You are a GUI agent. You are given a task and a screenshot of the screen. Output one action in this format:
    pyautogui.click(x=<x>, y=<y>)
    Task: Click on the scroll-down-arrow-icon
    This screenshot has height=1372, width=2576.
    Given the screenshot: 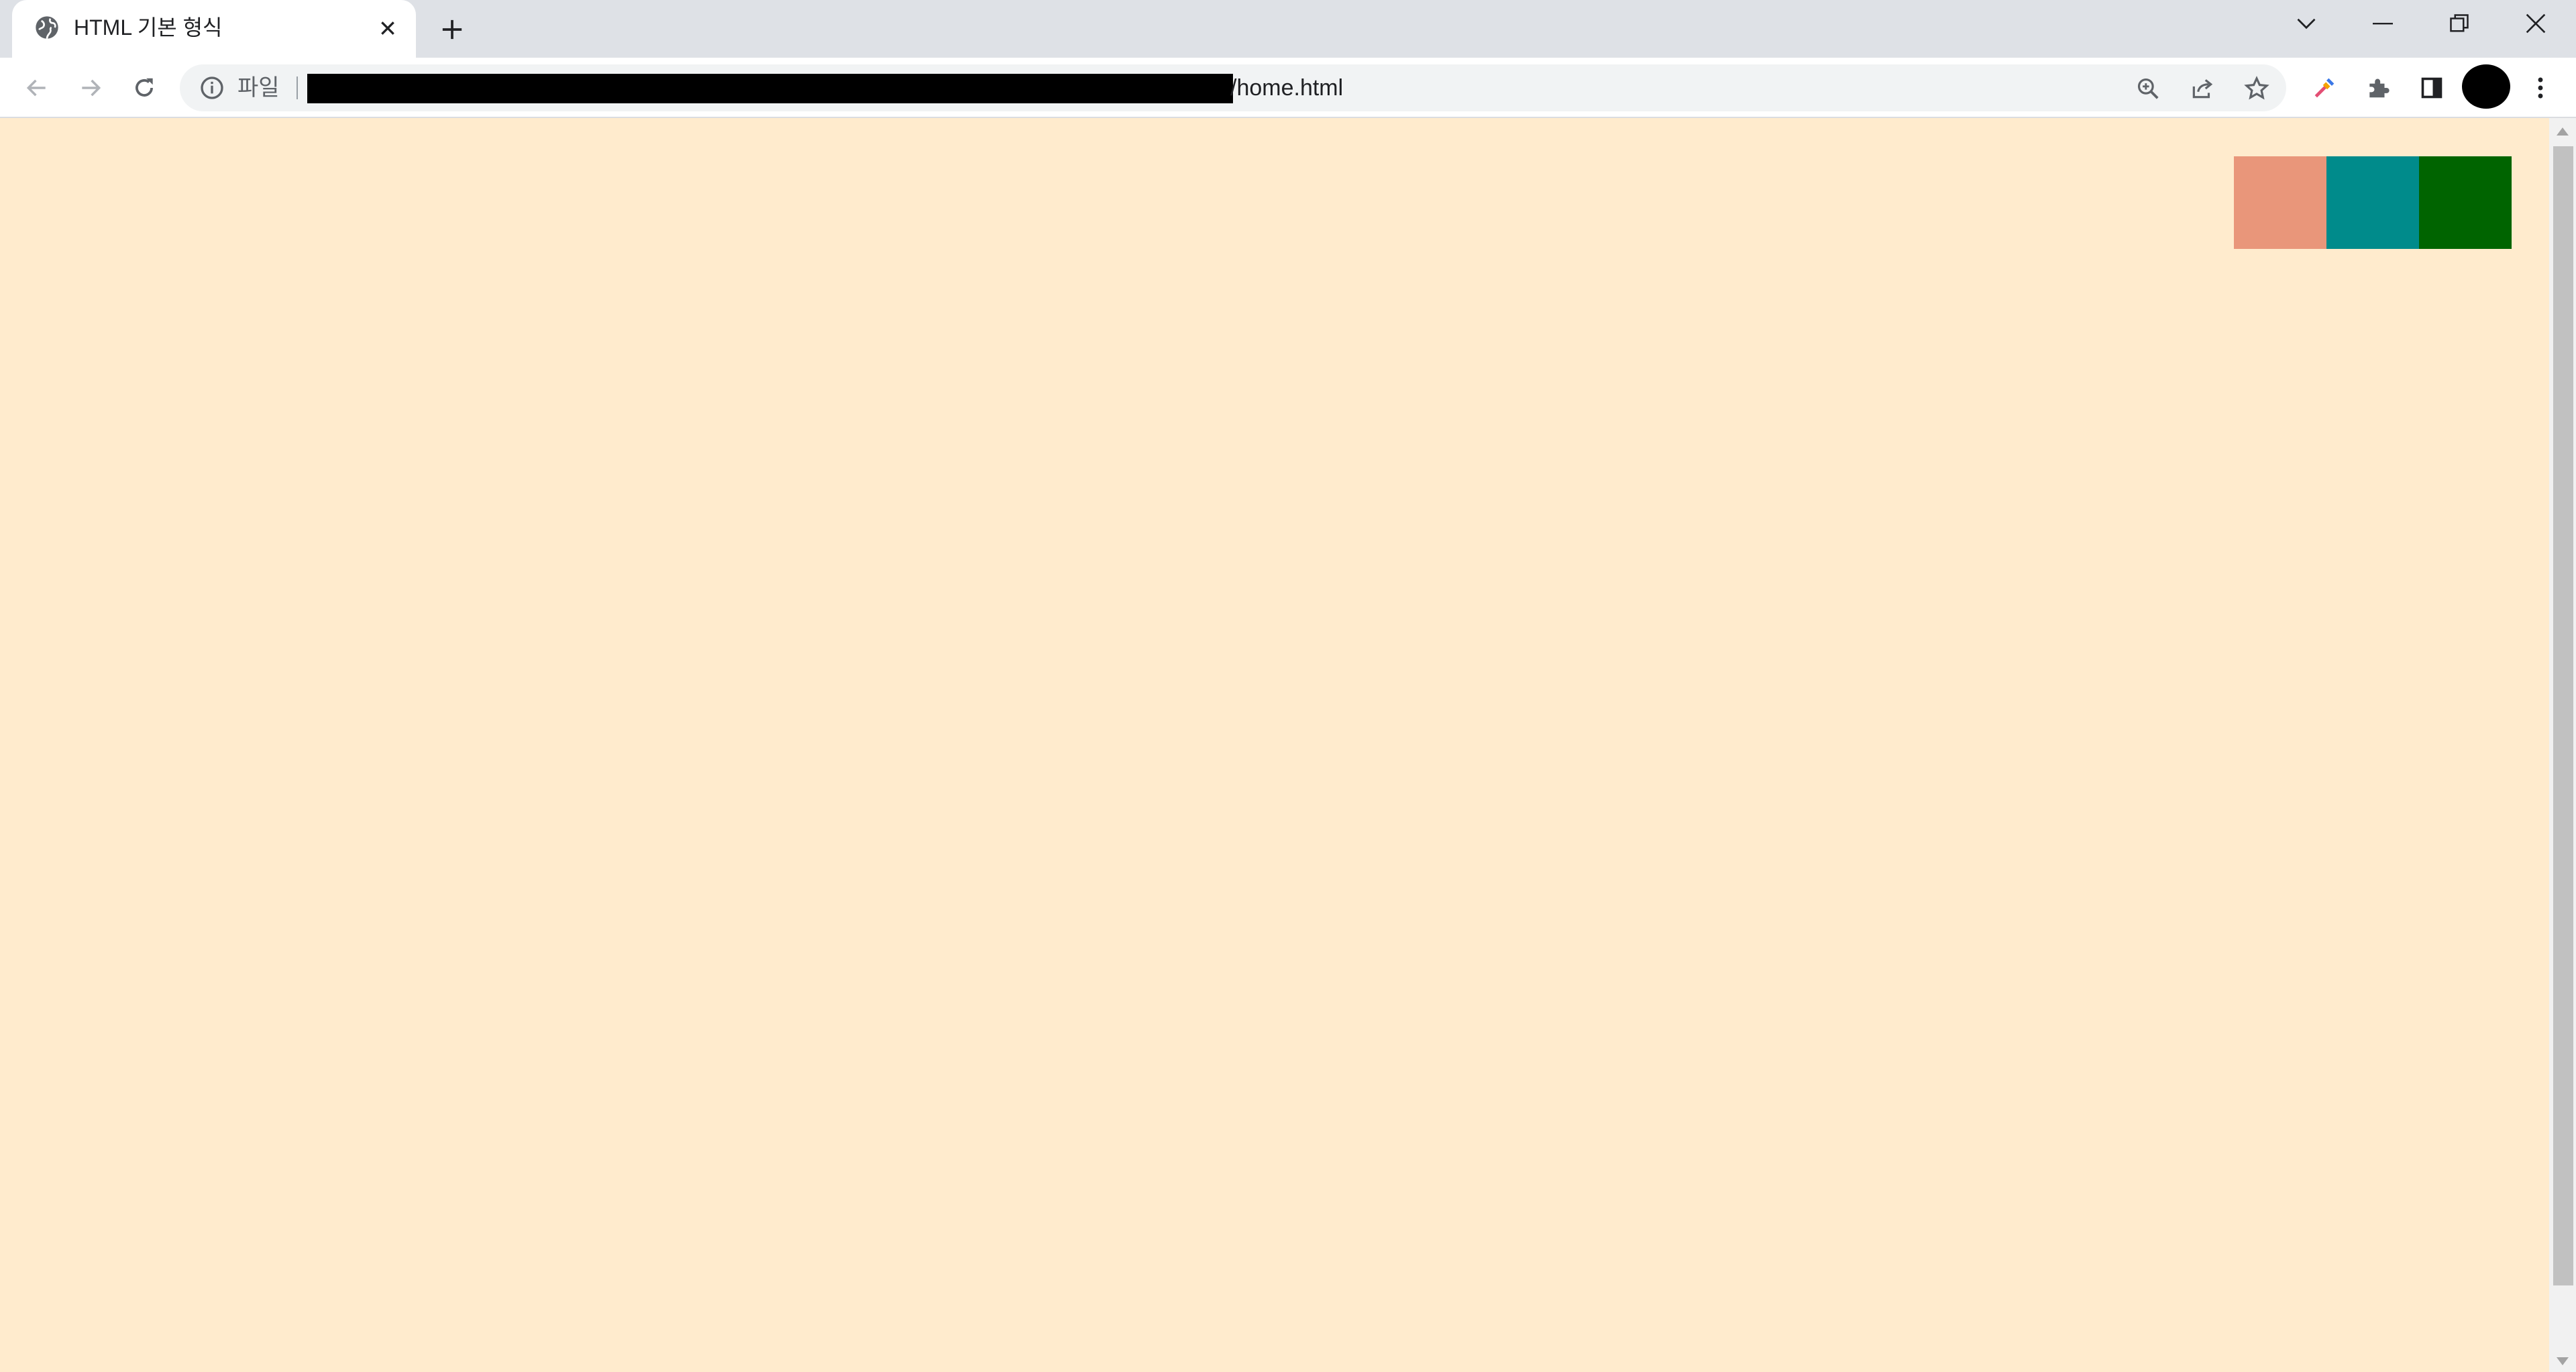 What is the action you would take?
    pyautogui.click(x=2563, y=1361)
    